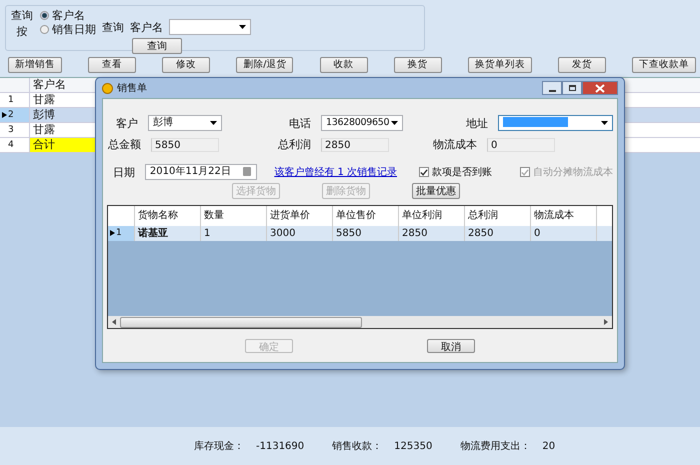 This screenshot has height=465, width=700. I want to click on close-icon, so click(600, 88).